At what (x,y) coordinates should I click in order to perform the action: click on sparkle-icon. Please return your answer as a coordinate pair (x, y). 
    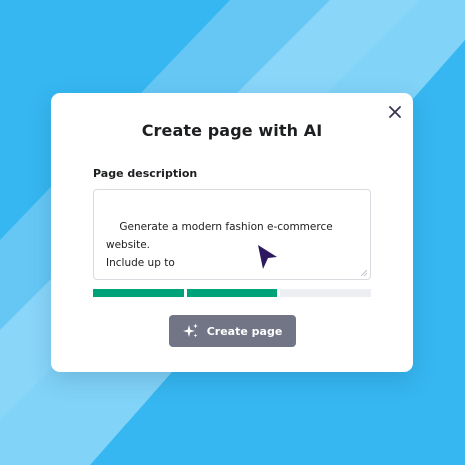
    Looking at the image, I should click on (190, 330).